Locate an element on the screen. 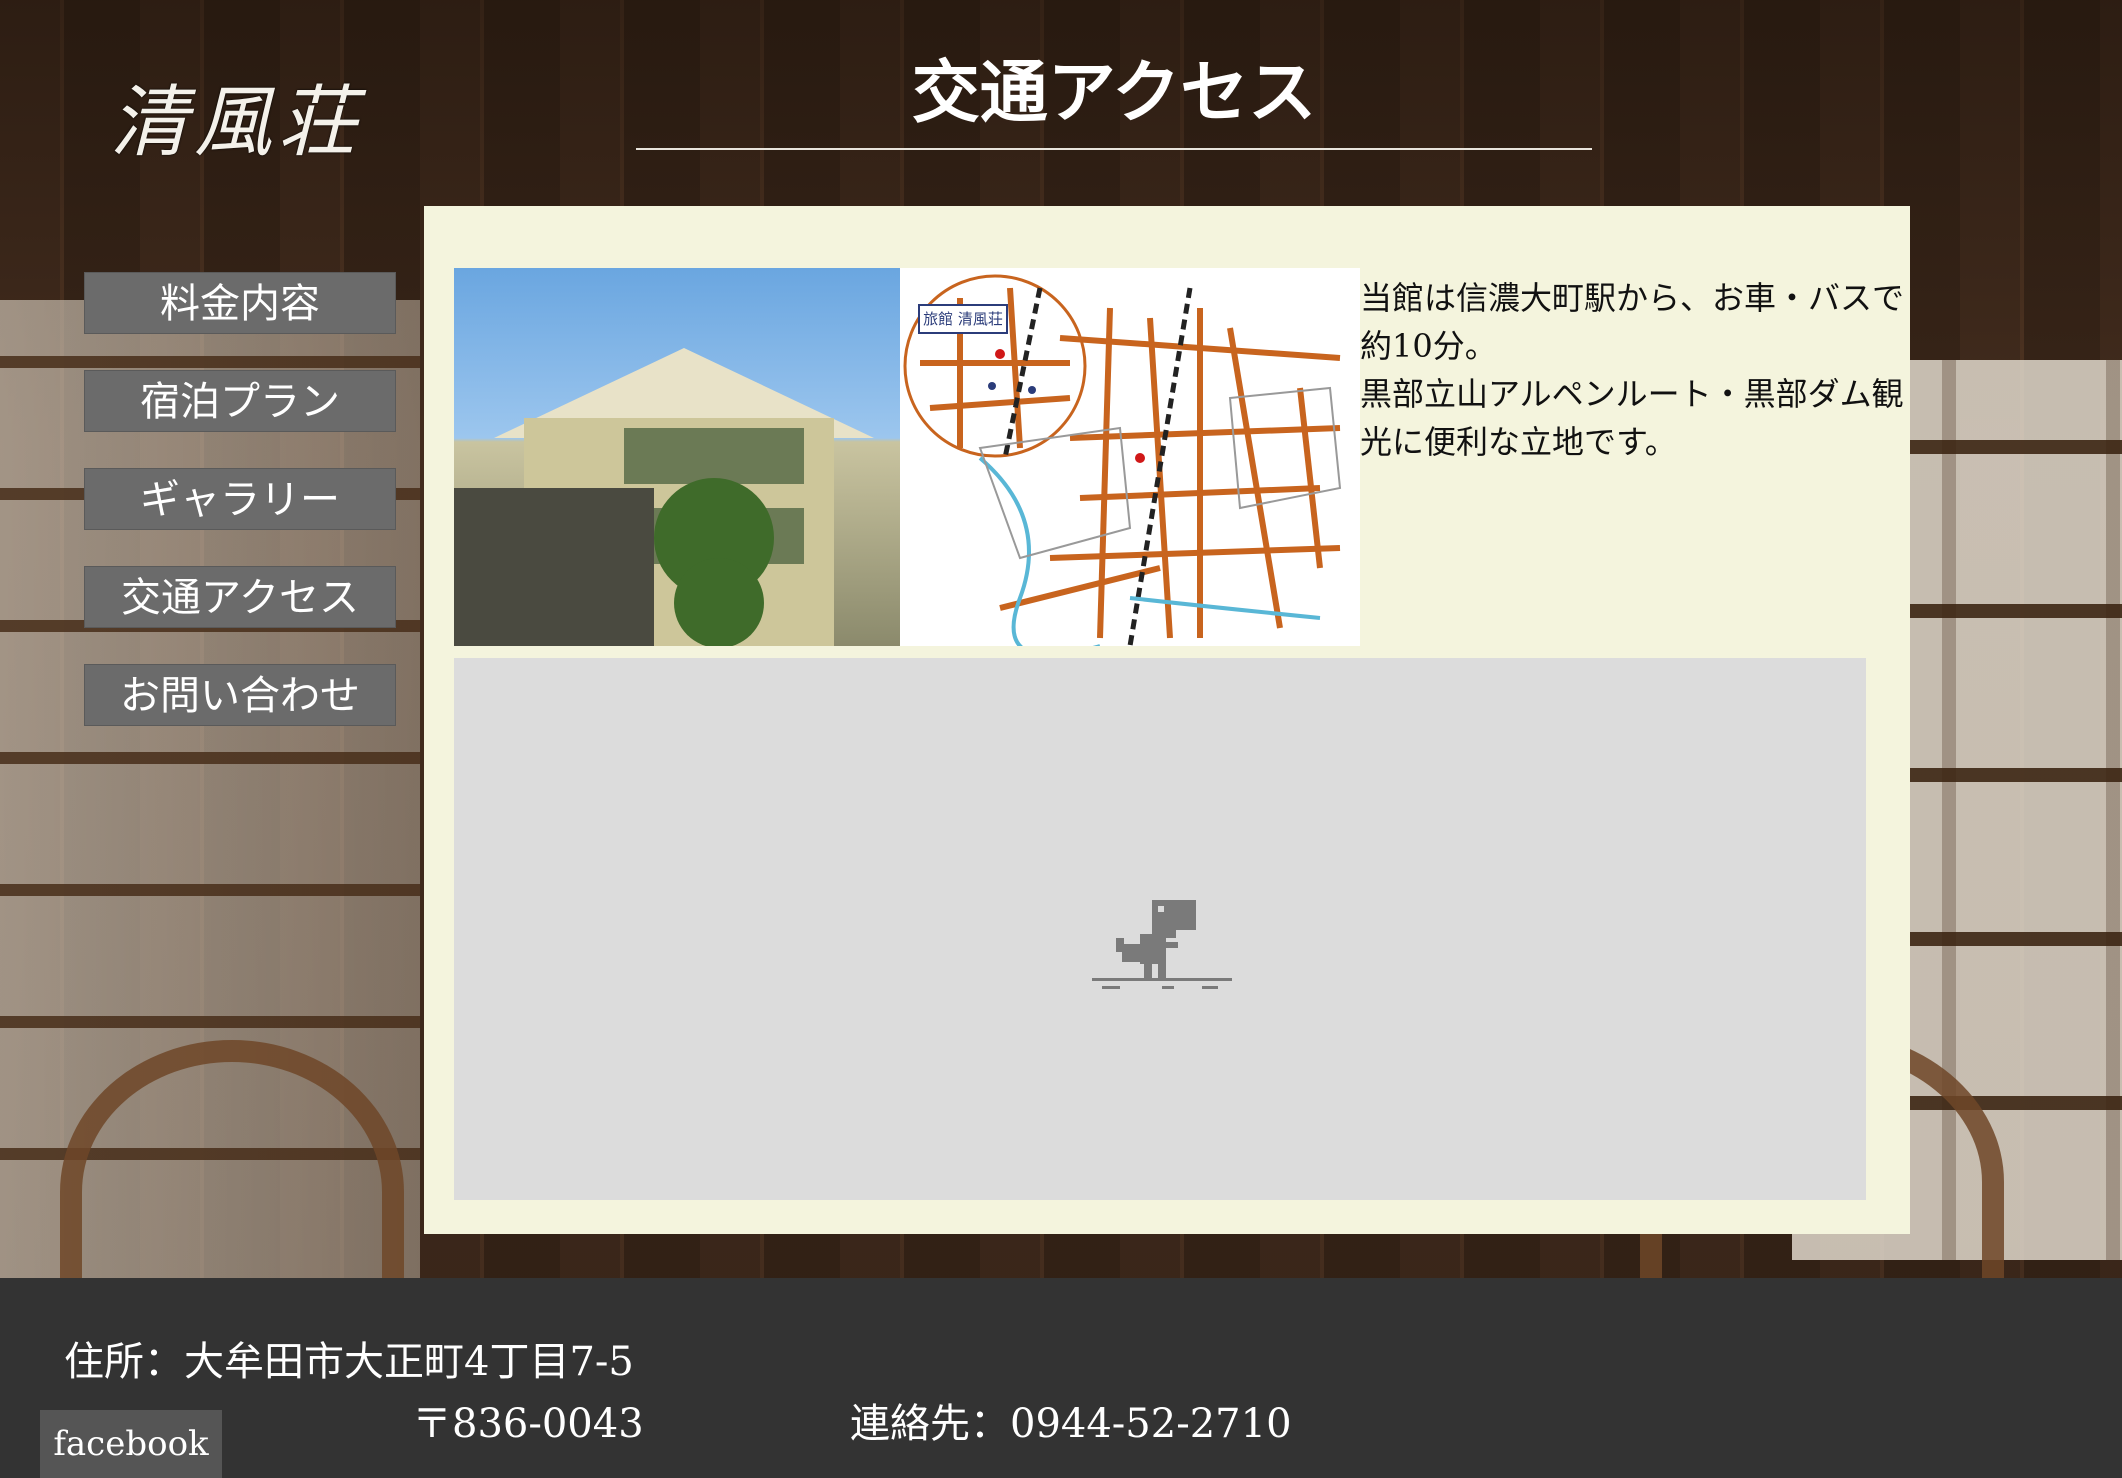 The height and width of the screenshot is (1478, 2122). access-map-image: 旅館 清風荘 is located at coordinates (1130, 457).